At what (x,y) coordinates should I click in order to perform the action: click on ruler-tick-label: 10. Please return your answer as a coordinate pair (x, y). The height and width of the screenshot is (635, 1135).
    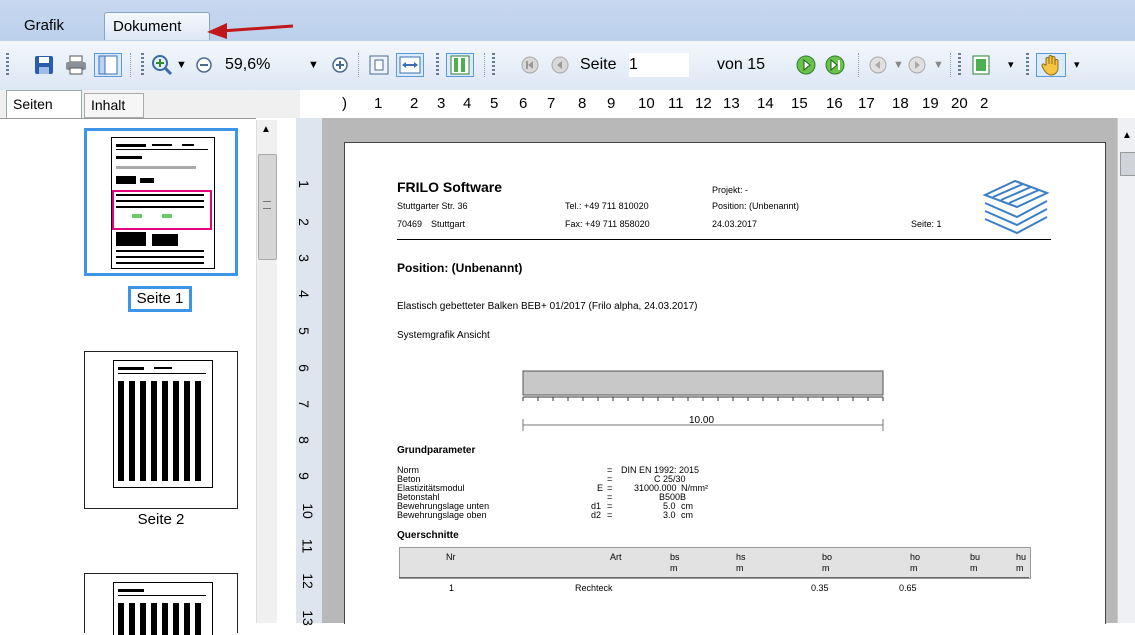
    Looking at the image, I should click on (307, 511).